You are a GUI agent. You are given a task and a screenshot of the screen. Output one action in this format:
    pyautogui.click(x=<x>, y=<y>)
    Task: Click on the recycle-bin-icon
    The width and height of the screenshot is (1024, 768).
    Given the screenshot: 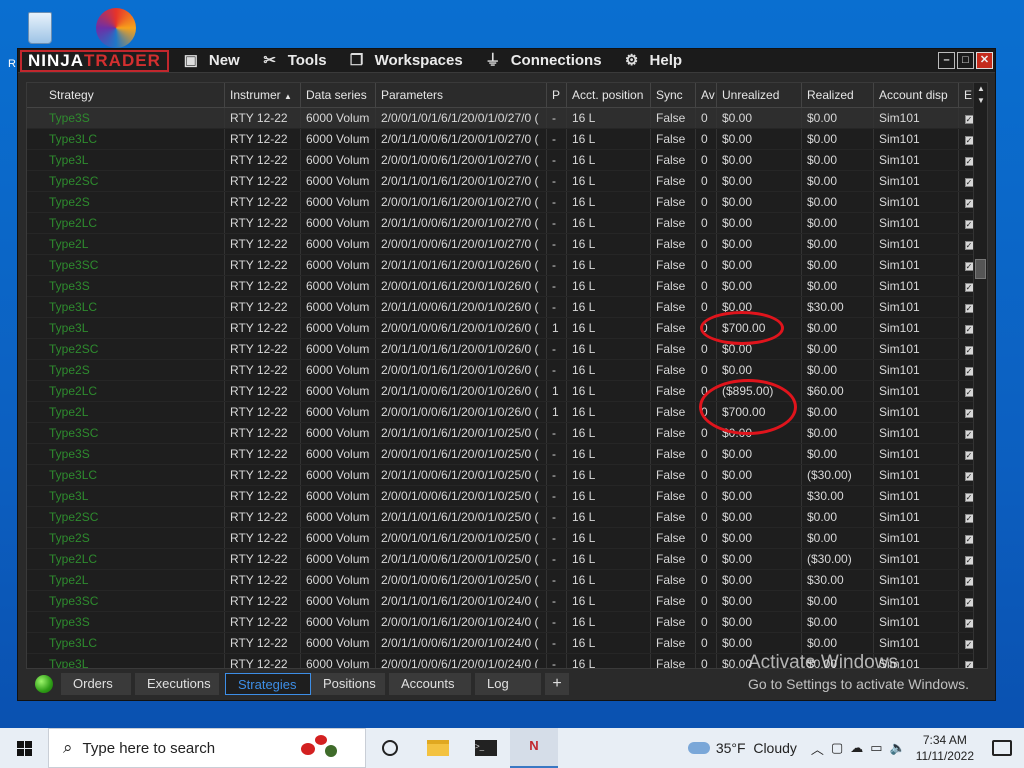 What is the action you would take?
    pyautogui.click(x=40, y=28)
    